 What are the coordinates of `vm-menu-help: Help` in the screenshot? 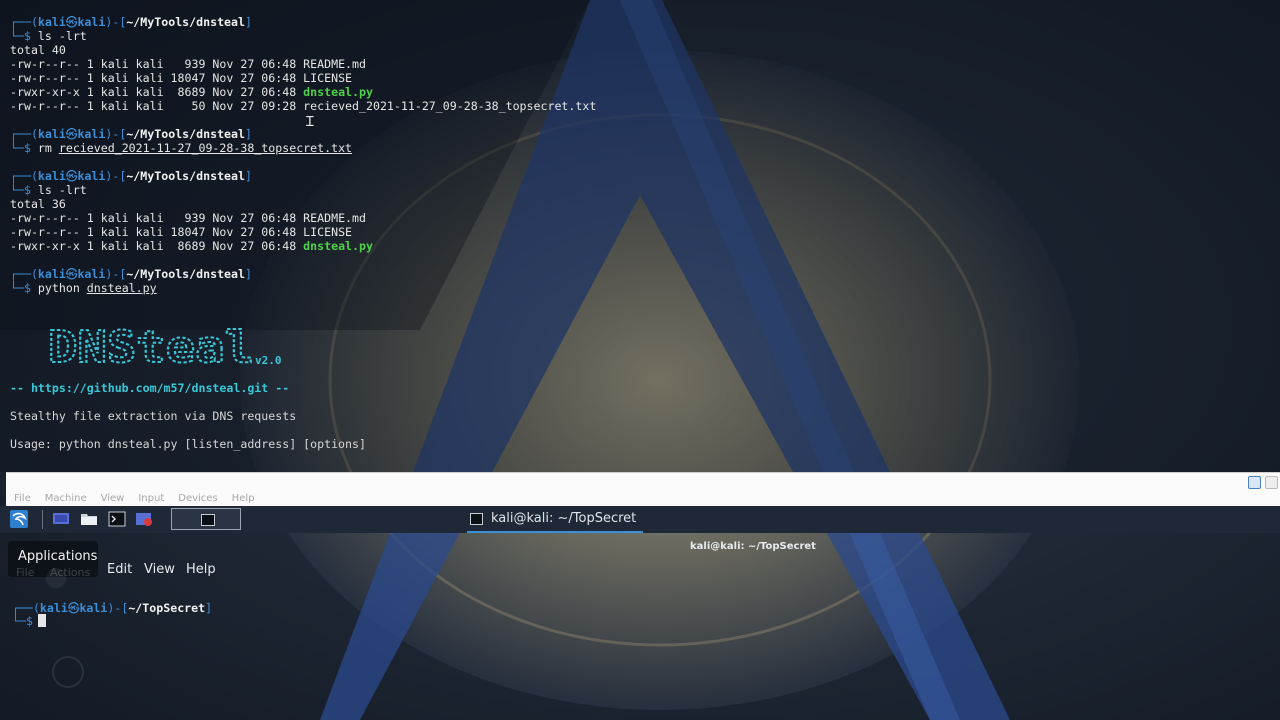 It's located at (243, 498).